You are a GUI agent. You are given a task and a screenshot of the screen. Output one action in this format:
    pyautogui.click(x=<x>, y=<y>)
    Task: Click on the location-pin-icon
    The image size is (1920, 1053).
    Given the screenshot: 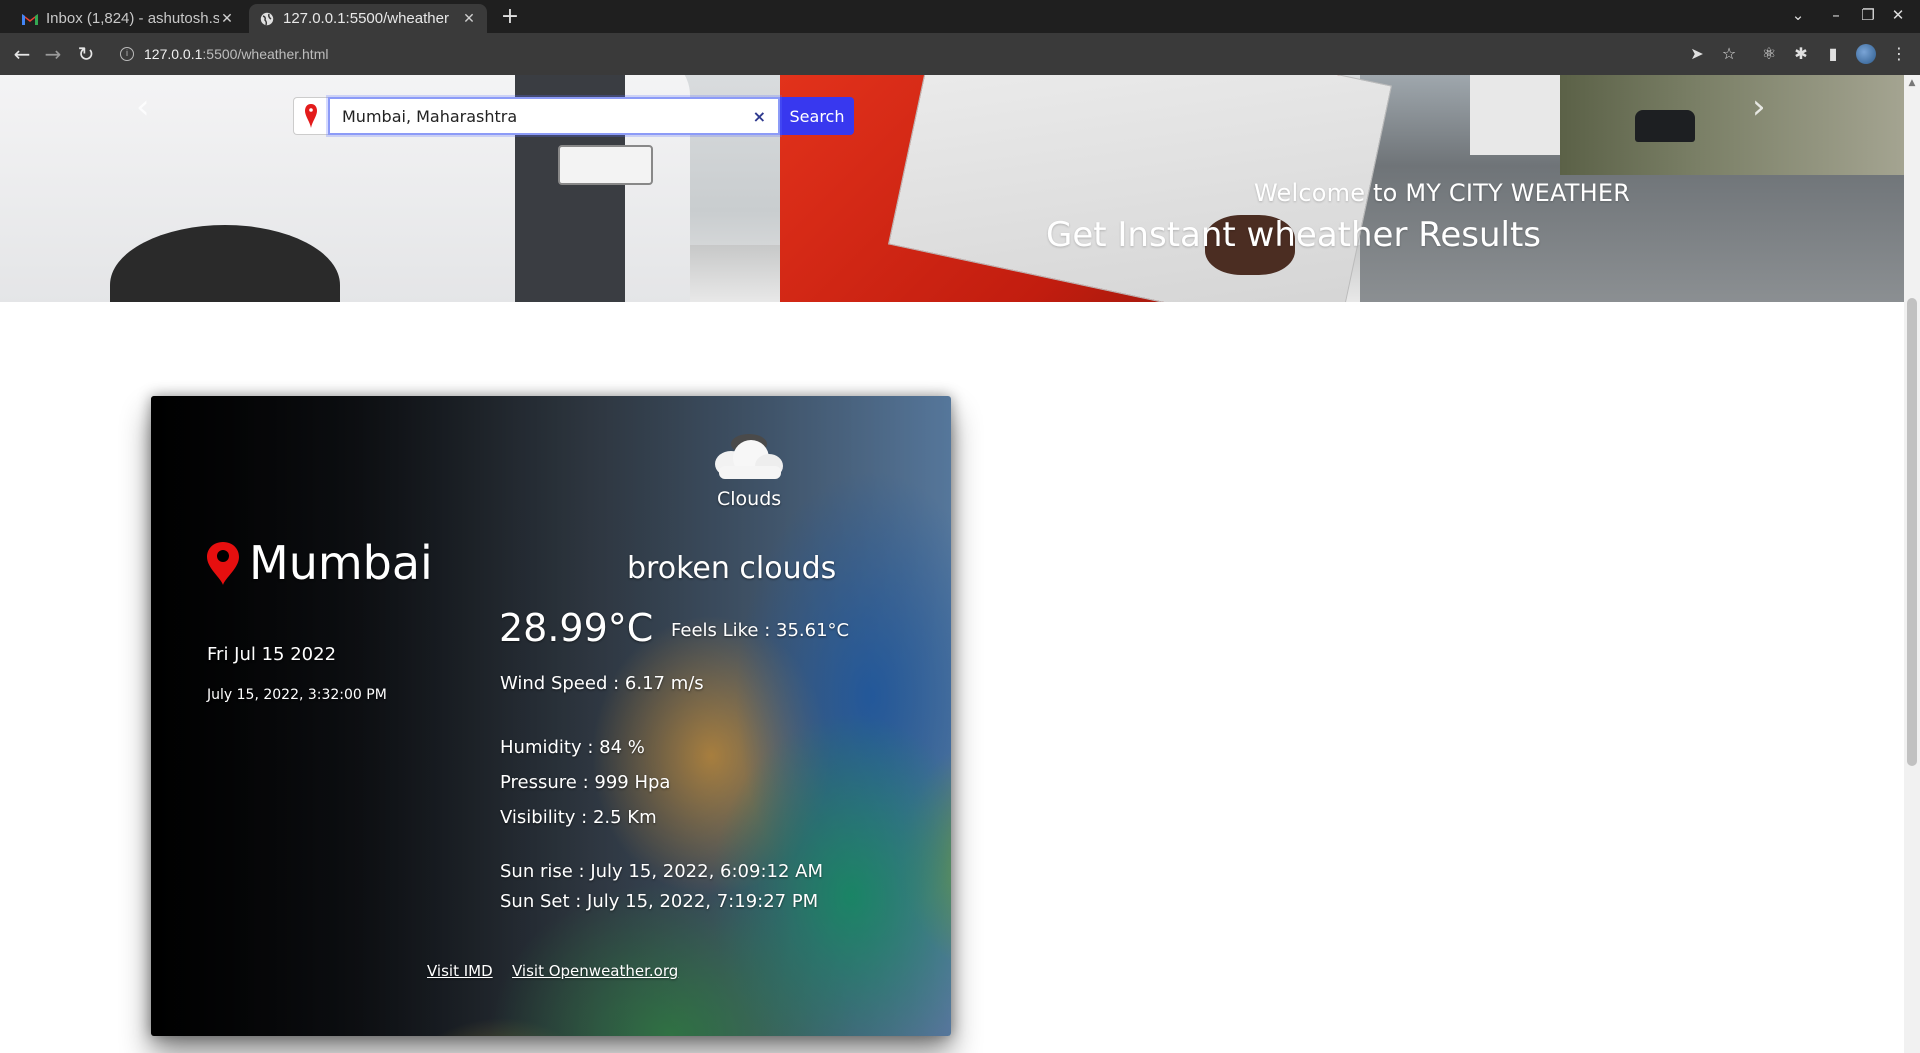 What is the action you would take?
    pyautogui.click(x=310, y=116)
    